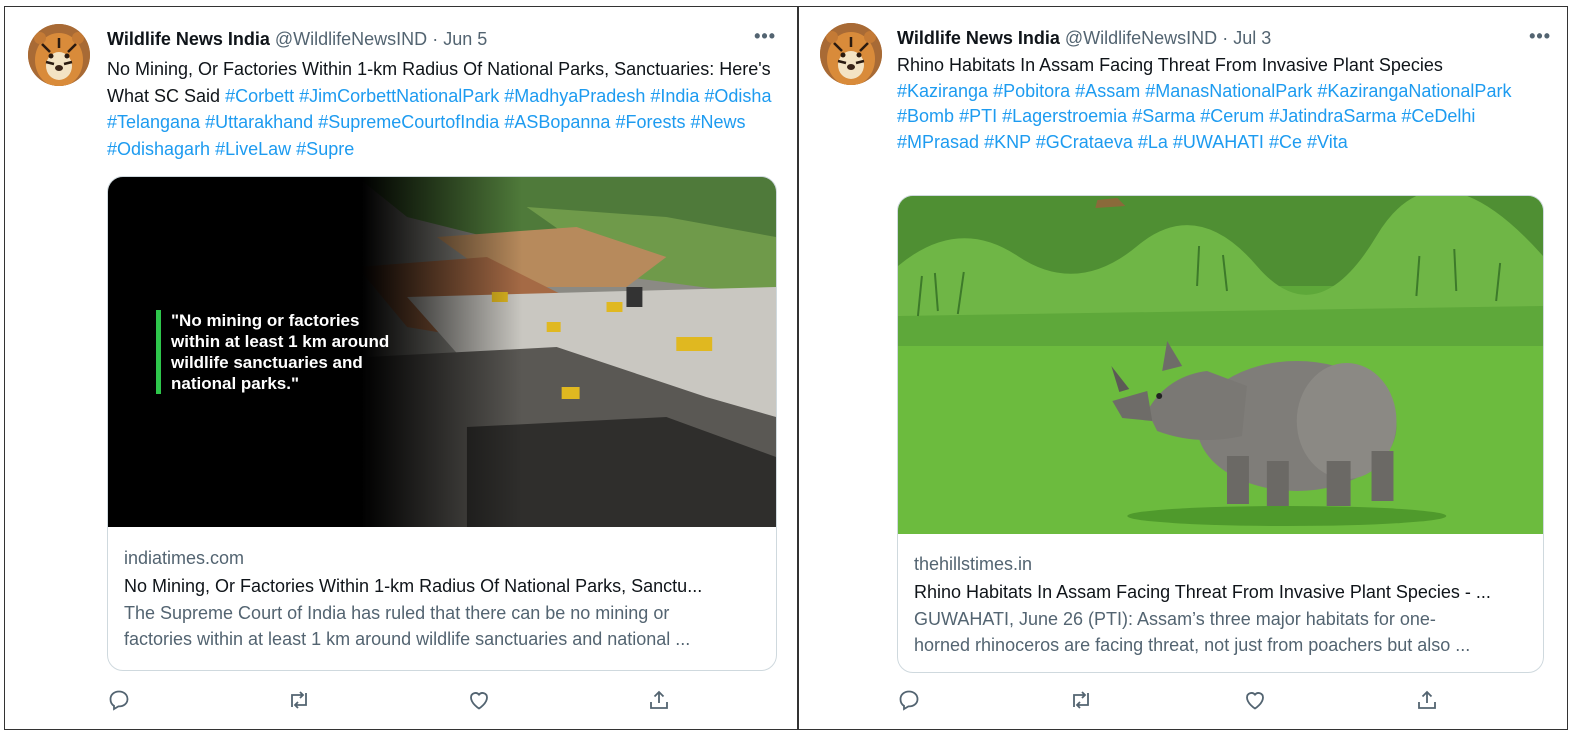  What do you see at coordinates (1218, 142) in the screenshot?
I see `hashtag: #UWAHATI` at bounding box center [1218, 142].